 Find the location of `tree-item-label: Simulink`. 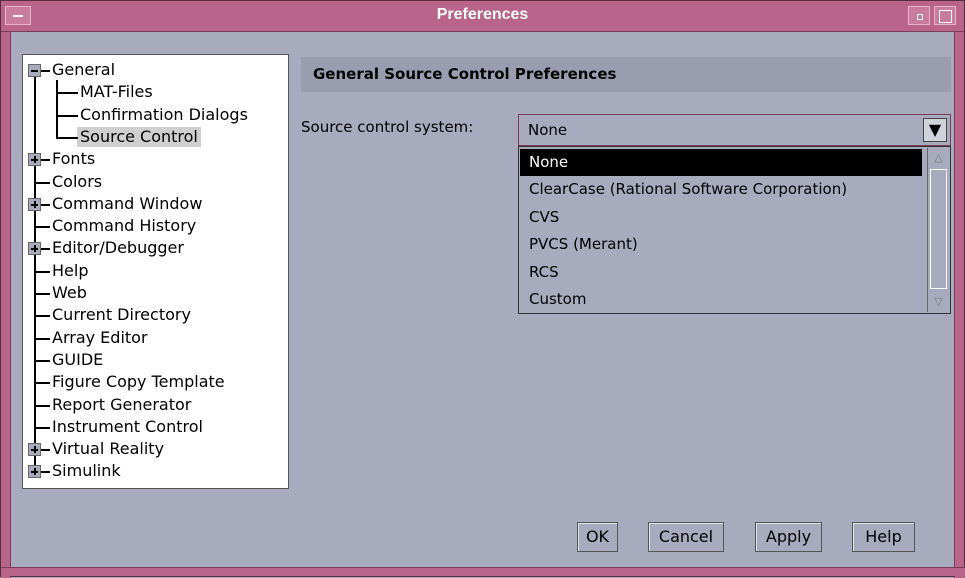

tree-item-label: Simulink is located at coordinates (86, 471).